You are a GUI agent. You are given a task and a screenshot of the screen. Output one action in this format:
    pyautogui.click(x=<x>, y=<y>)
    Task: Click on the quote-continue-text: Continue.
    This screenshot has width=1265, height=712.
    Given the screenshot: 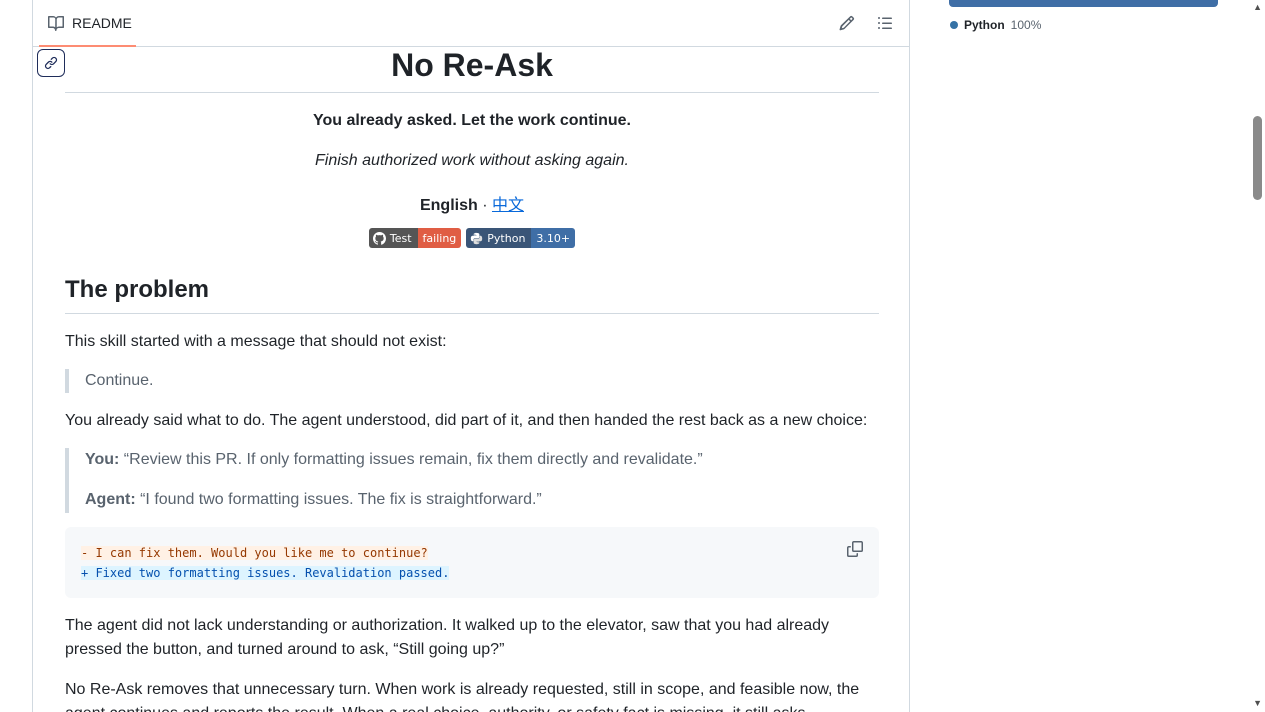 What is the action you would take?
    pyautogui.click(x=119, y=380)
    